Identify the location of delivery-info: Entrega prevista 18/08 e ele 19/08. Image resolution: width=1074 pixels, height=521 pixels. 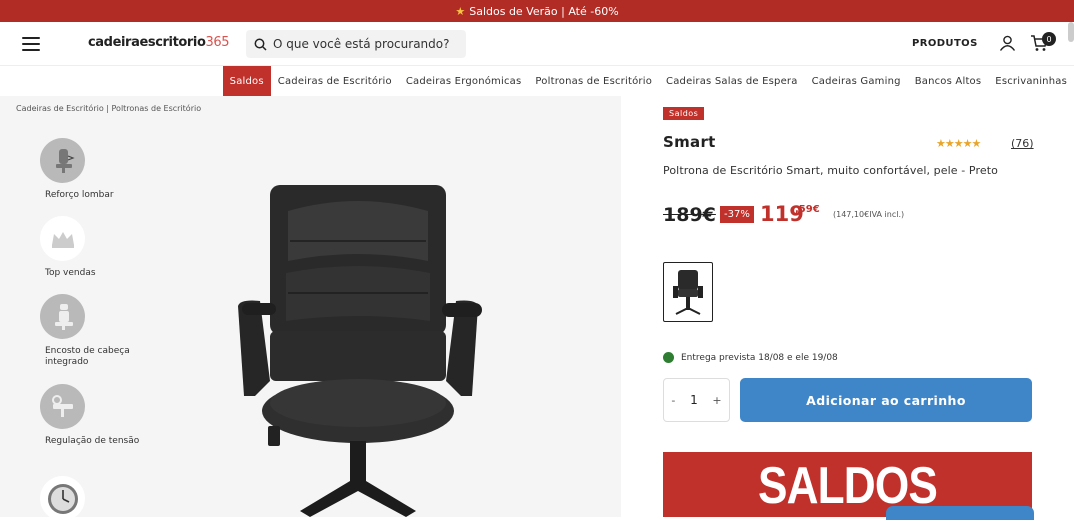
(750, 357).